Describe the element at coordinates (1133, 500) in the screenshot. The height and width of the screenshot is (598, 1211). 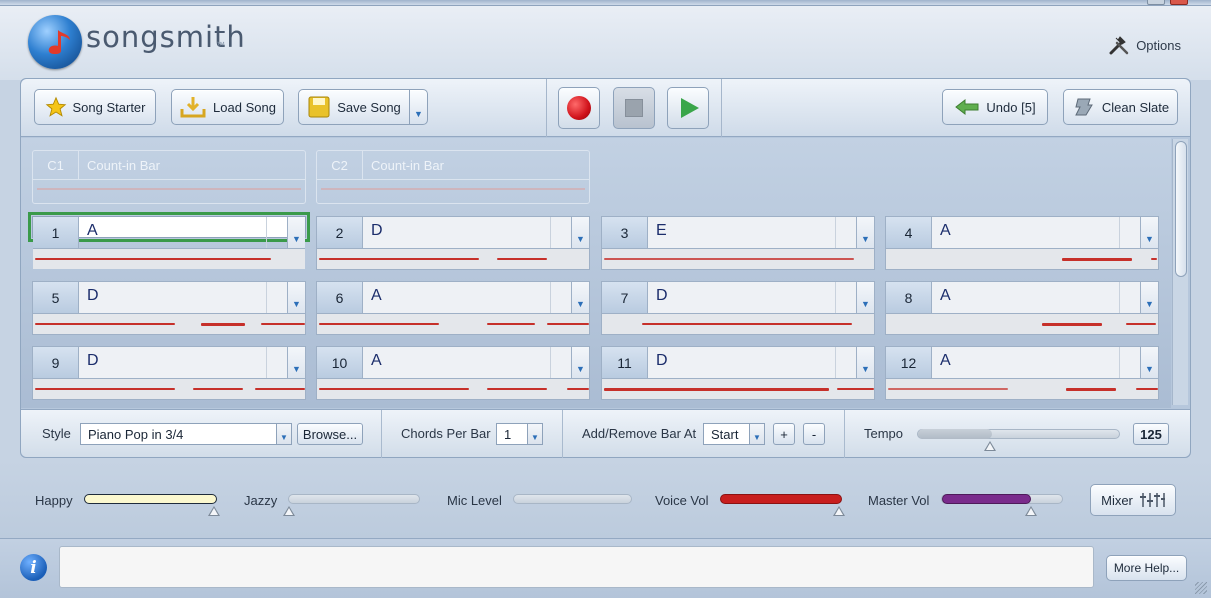
I see `mixer-button: Mixer` at that location.